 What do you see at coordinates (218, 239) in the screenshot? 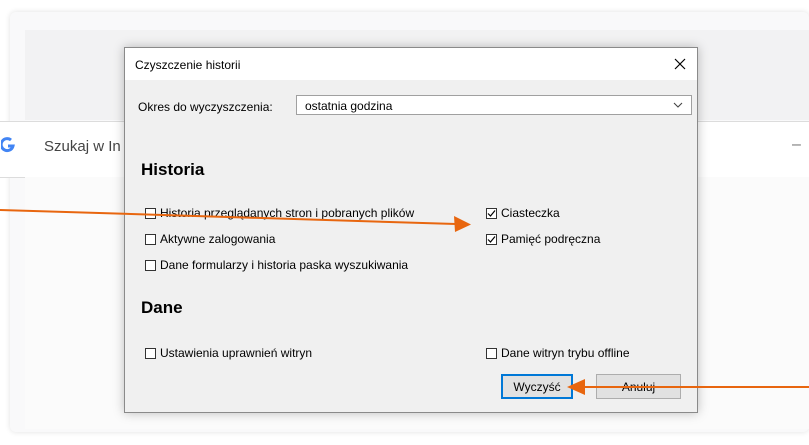
I see `checkbox-label: Aktywne zalogowania` at bounding box center [218, 239].